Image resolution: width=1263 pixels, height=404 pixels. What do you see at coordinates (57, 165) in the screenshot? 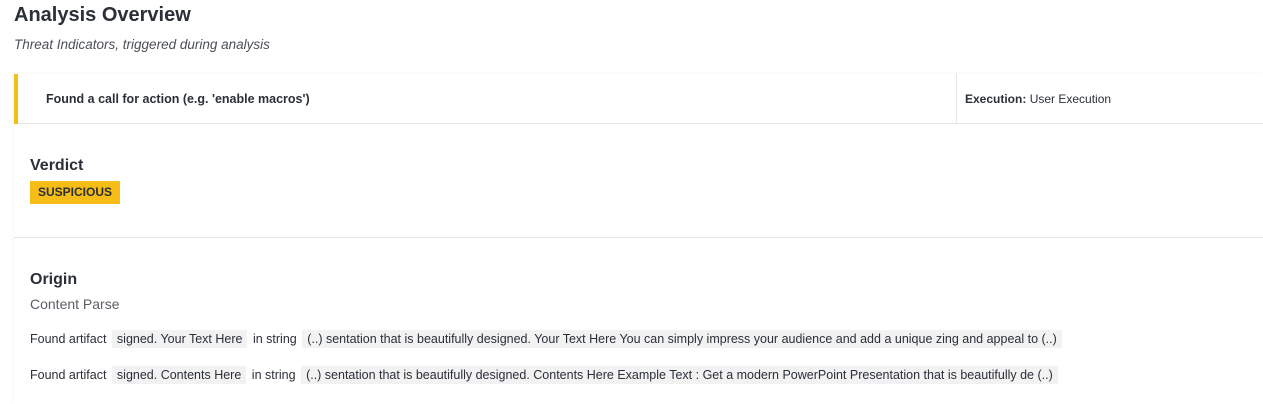
I see `verdict-heading: Verdict` at bounding box center [57, 165].